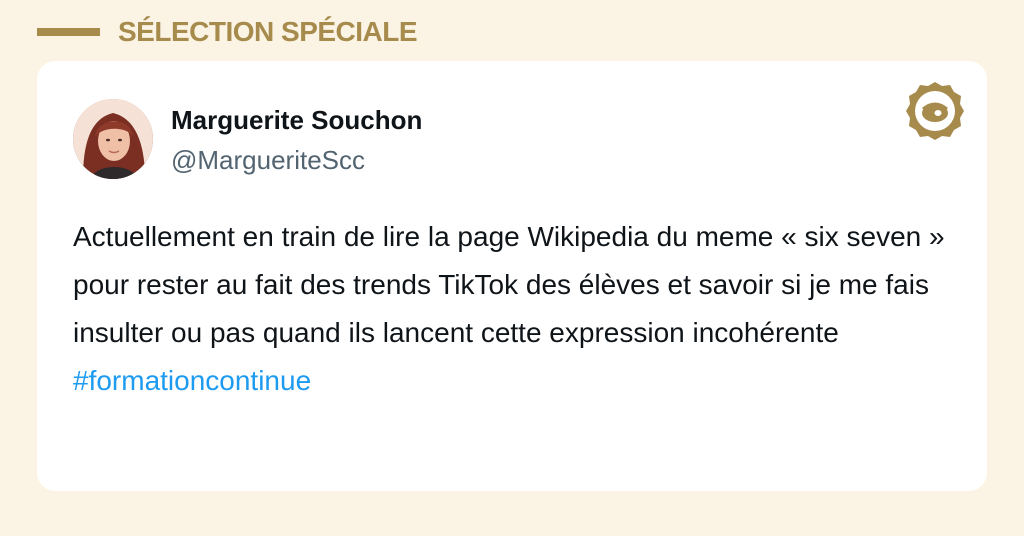 This screenshot has height=536, width=1024. I want to click on section-title: SÉLECTION SPÉCIALE, so click(268, 31).